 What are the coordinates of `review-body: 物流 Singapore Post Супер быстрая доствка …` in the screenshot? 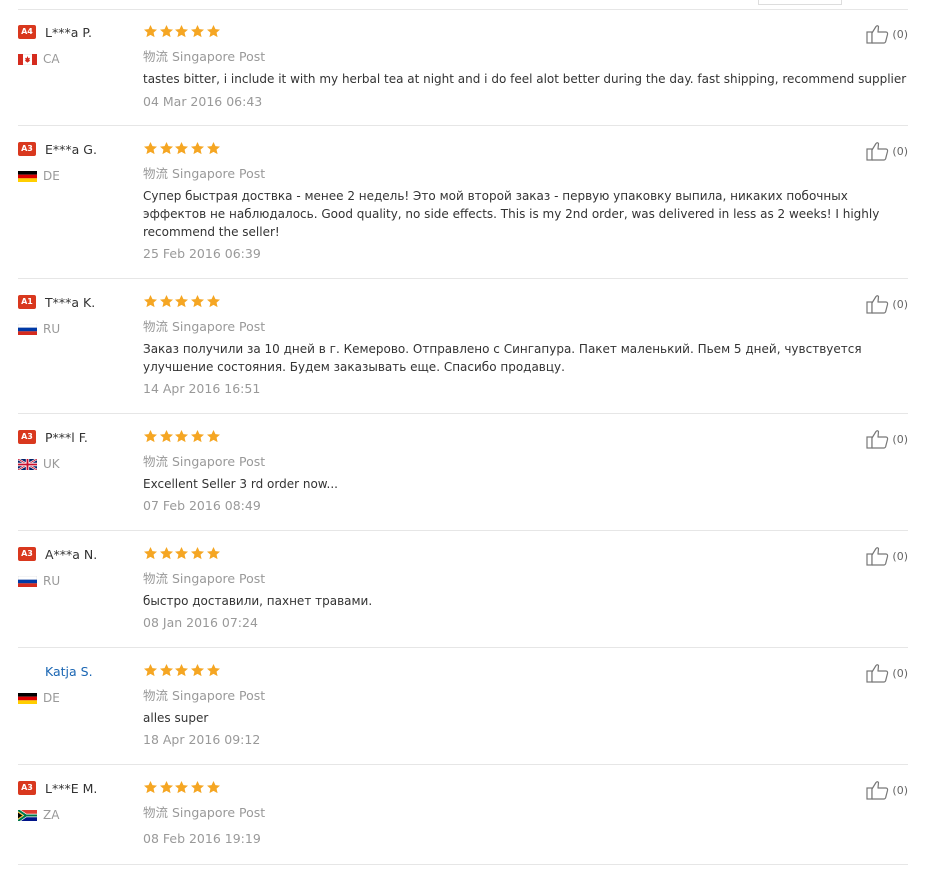 It's located at (525, 201).